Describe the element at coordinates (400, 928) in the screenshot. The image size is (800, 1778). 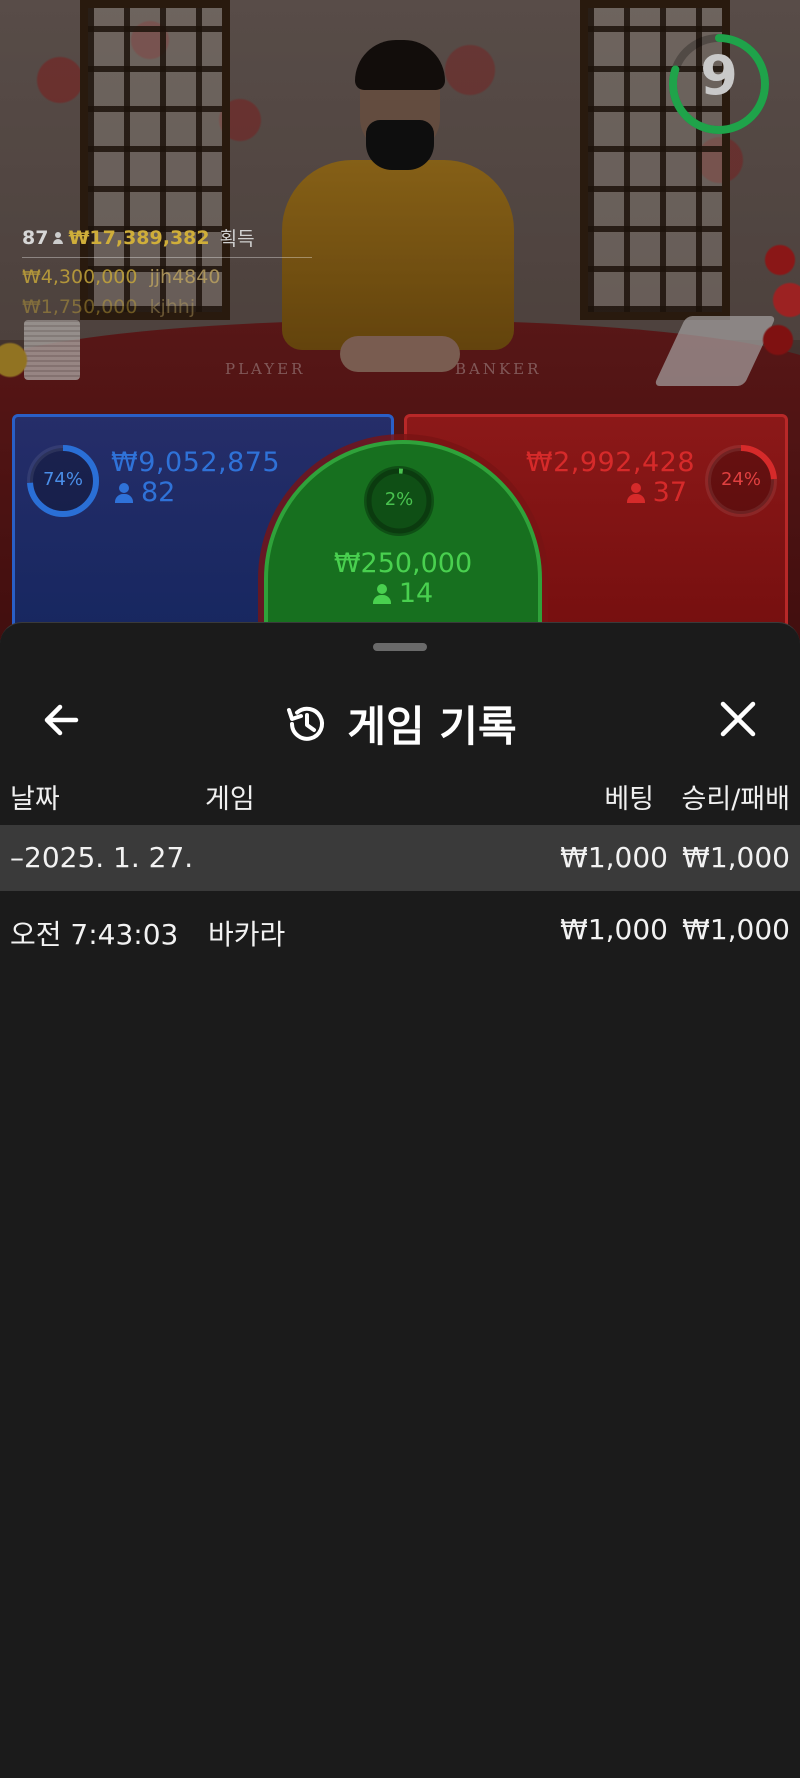
I see `table-row: 오전 7:43:03 바카라 ₩1,000 ₩1,000` at that location.